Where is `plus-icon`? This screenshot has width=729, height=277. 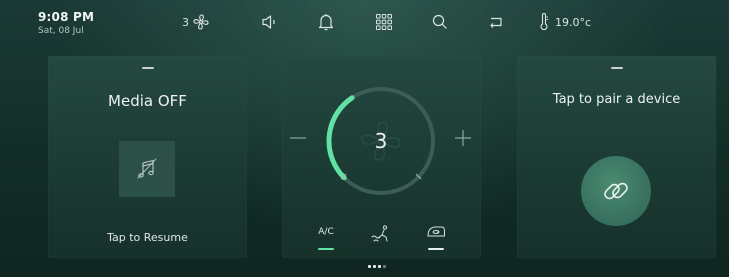
plus-icon is located at coordinates (463, 138).